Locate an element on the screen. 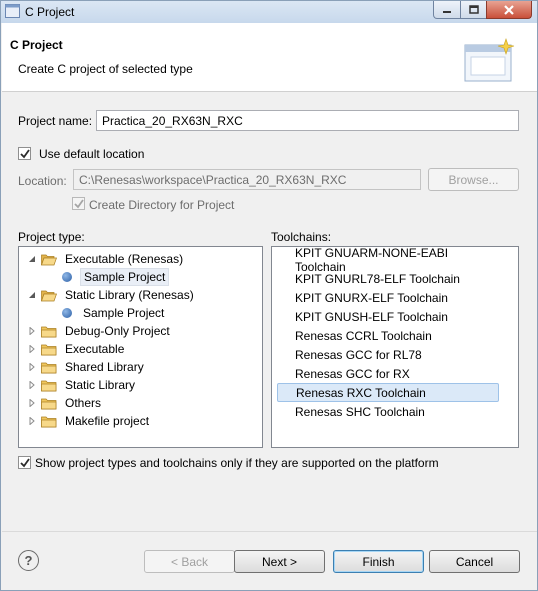 The height and width of the screenshot is (591, 538). tree-item: Debug-Only Project is located at coordinates (100, 331).